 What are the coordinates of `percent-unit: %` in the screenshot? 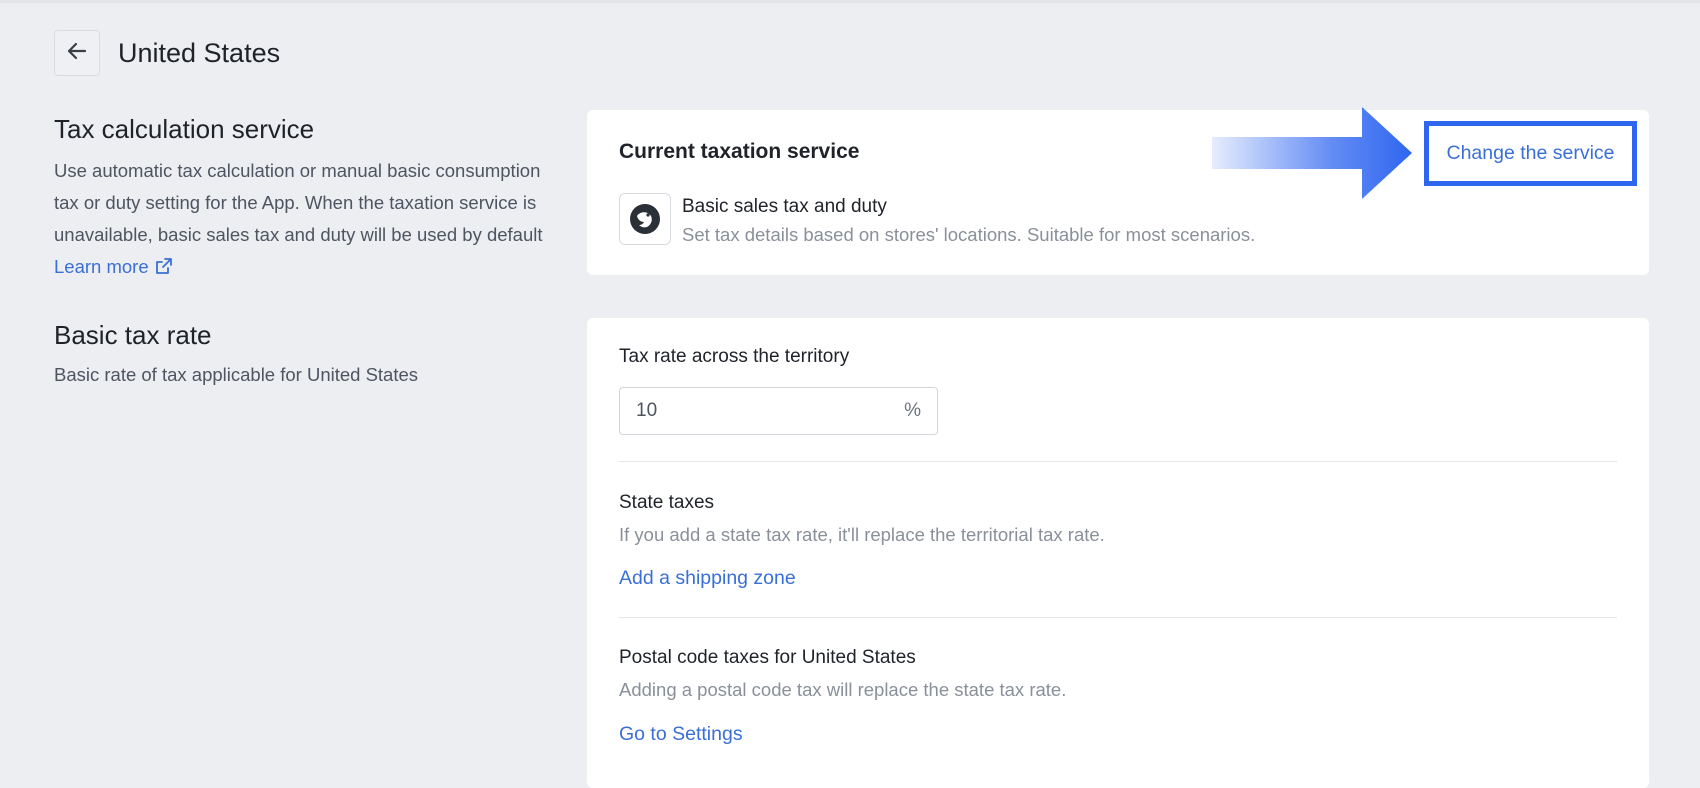 It's located at (912, 410).